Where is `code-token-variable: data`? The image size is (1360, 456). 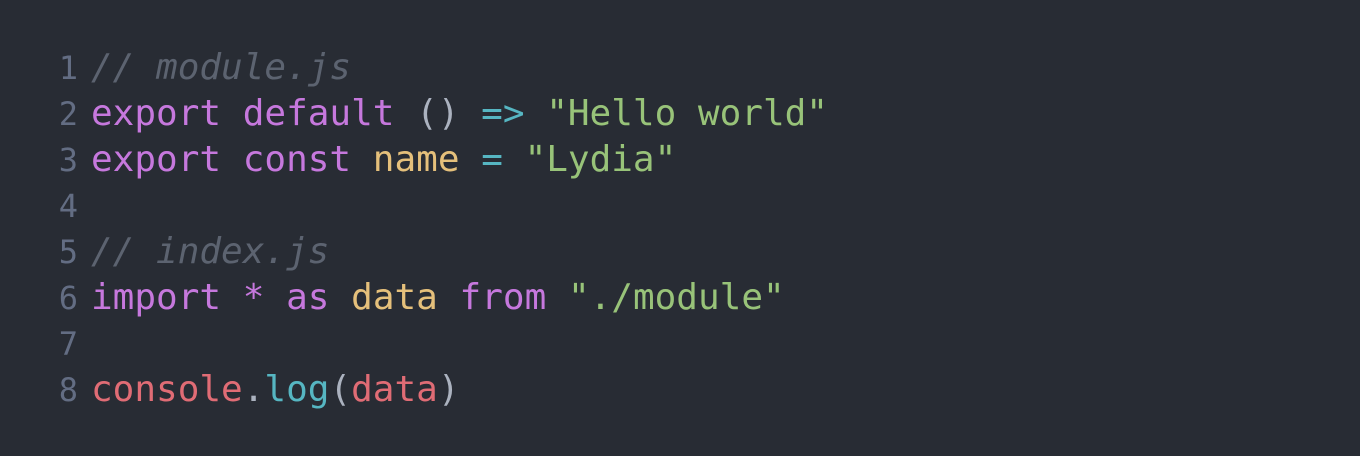
code-token-variable: data is located at coordinates (394, 297).